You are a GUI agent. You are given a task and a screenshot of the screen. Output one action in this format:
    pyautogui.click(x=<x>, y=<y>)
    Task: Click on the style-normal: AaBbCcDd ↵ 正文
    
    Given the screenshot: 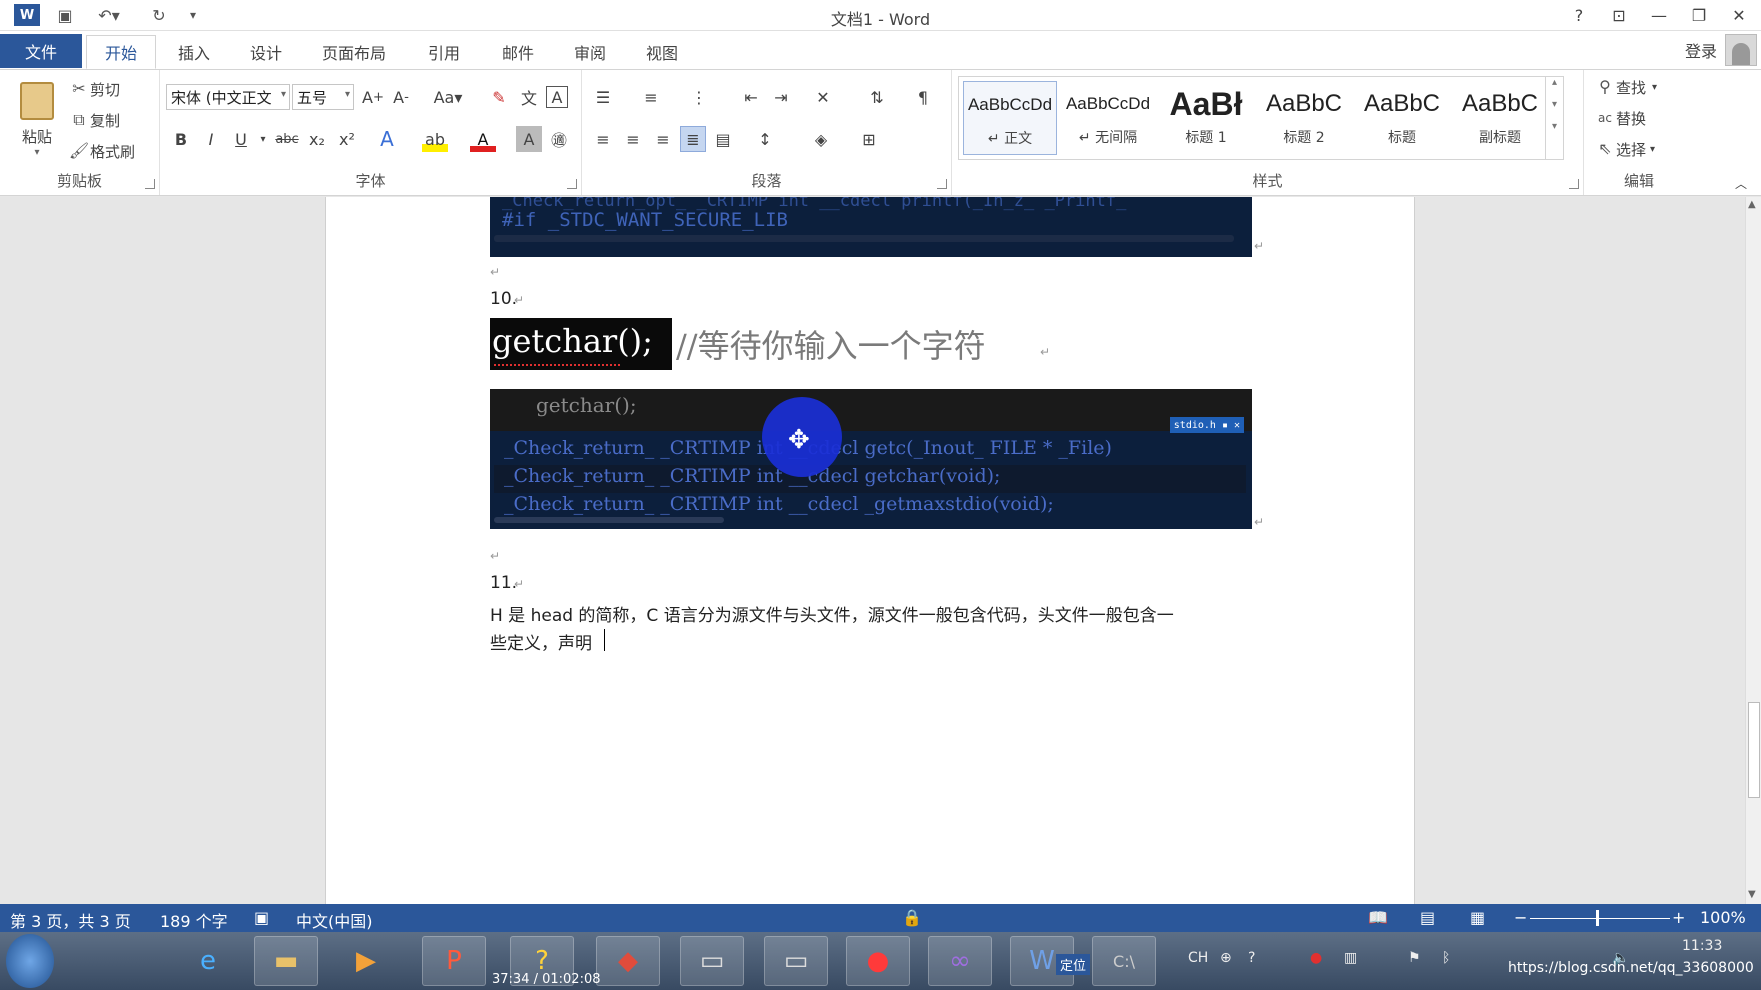 What is the action you would take?
    pyautogui.click(x=1010, y=118)
    